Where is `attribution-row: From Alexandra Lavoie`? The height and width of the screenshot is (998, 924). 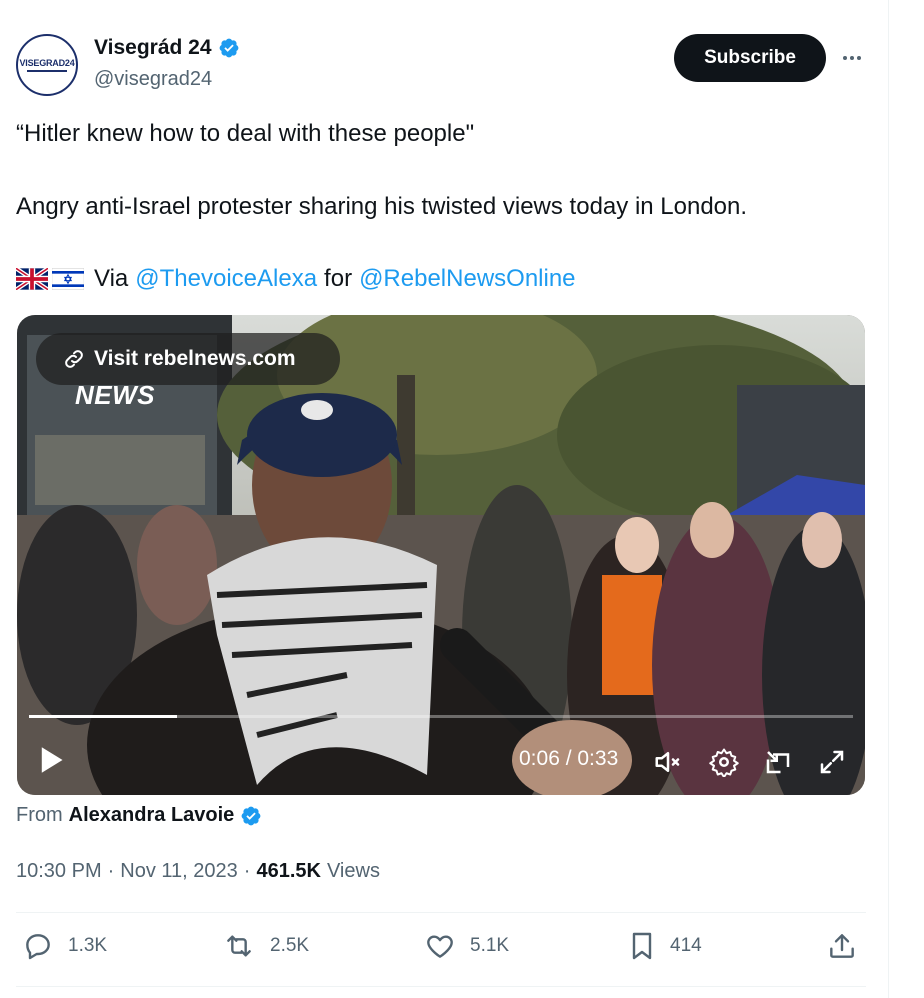 attribution-row: From Alexandra Lavoie is located at coordinates (139, 815).